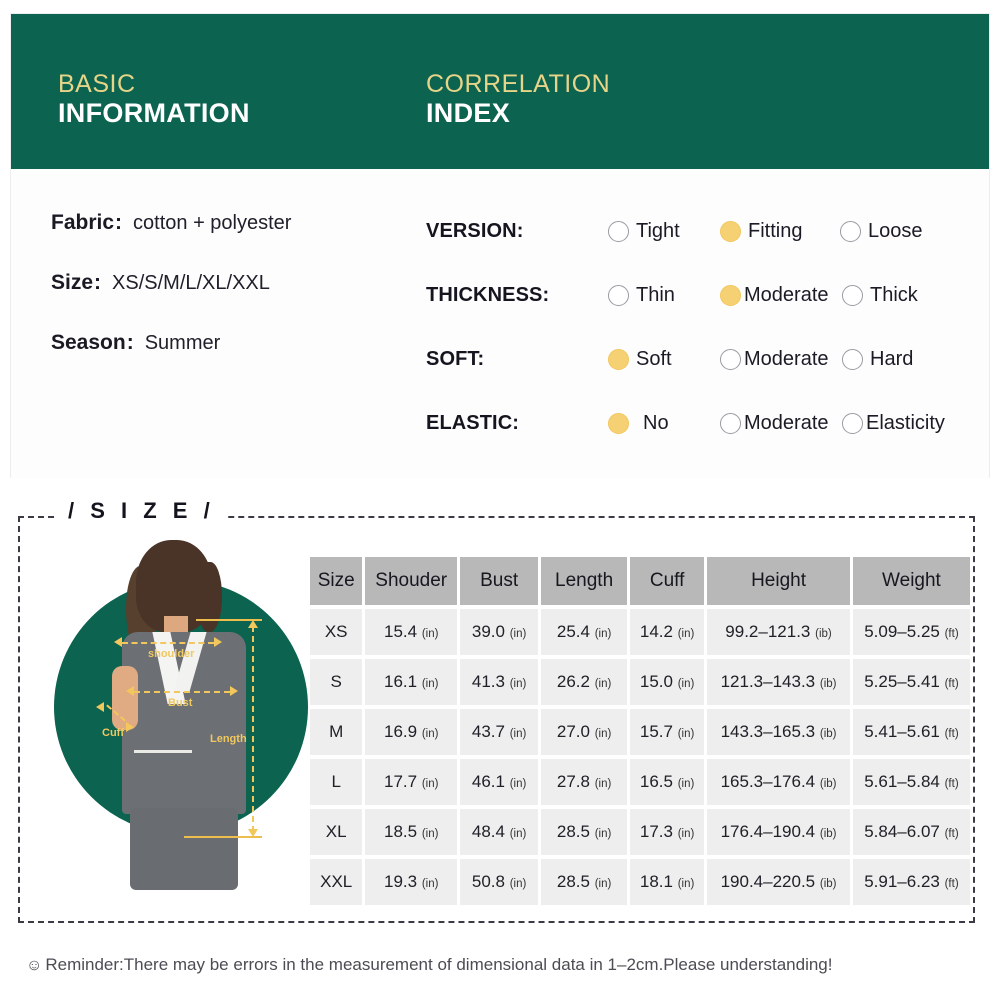 The width and height of the screenshot is (1000, 1000). I want to click on basic-info-value: XS/S/M/L/XL/XXL, so click(191, 283).